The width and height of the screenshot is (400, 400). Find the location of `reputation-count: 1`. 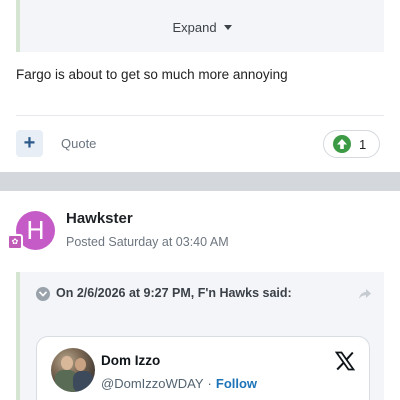

reputation-count: 1 is located at coordinates (363, 144).